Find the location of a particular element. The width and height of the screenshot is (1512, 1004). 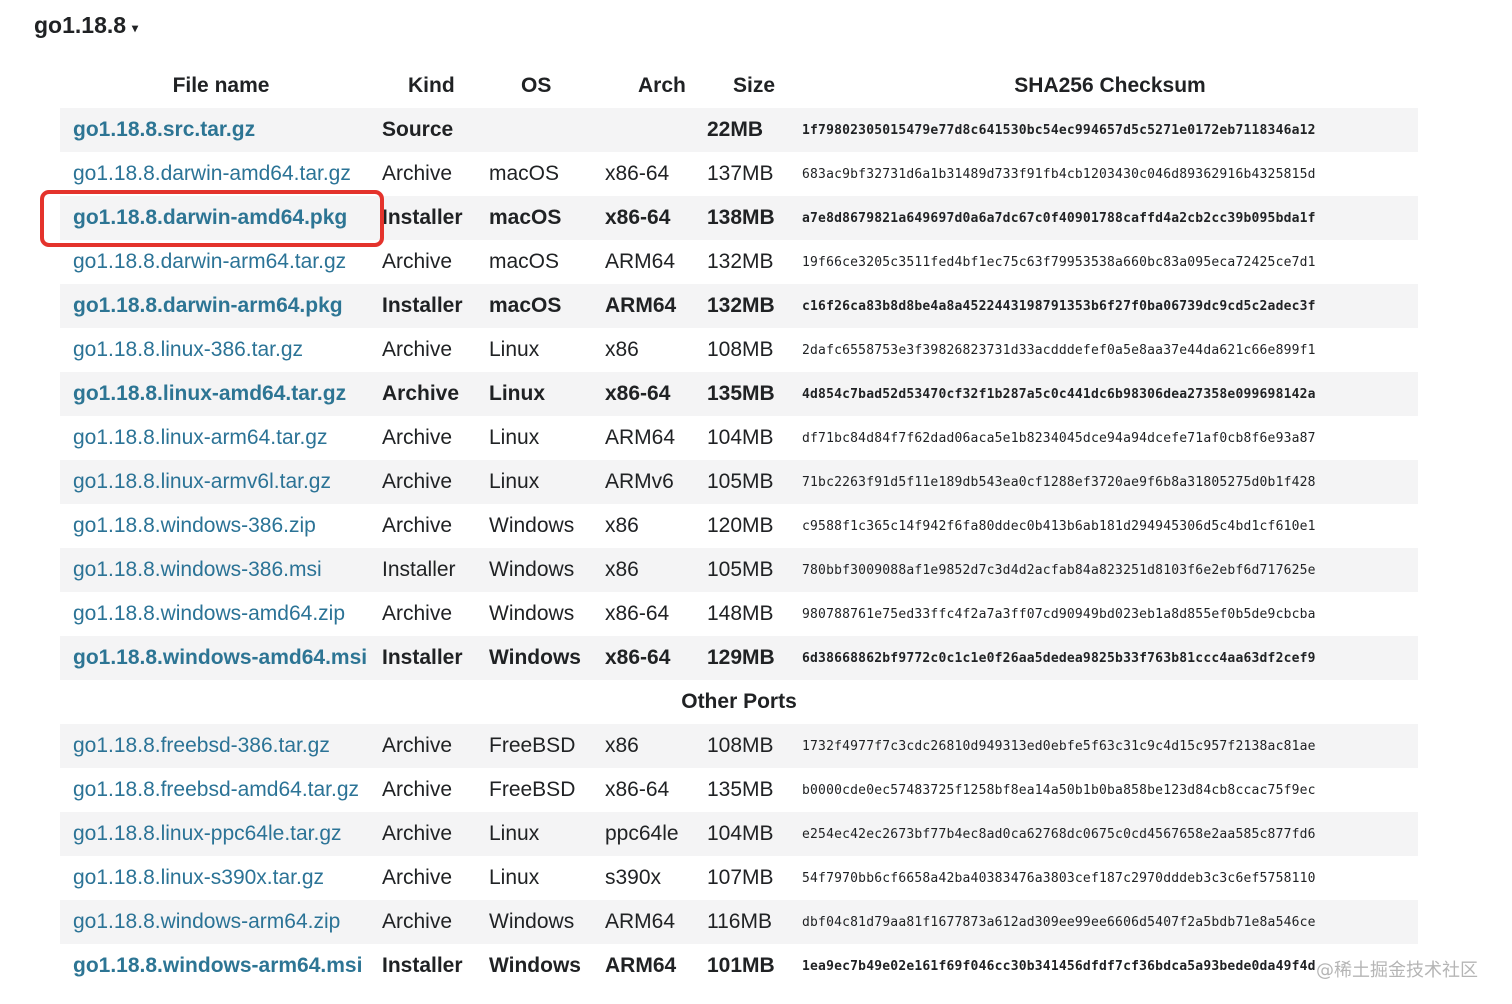

file-name-link: go1.18.8.linux-armv6l.tar.gz is located at coordinates (202, 481).